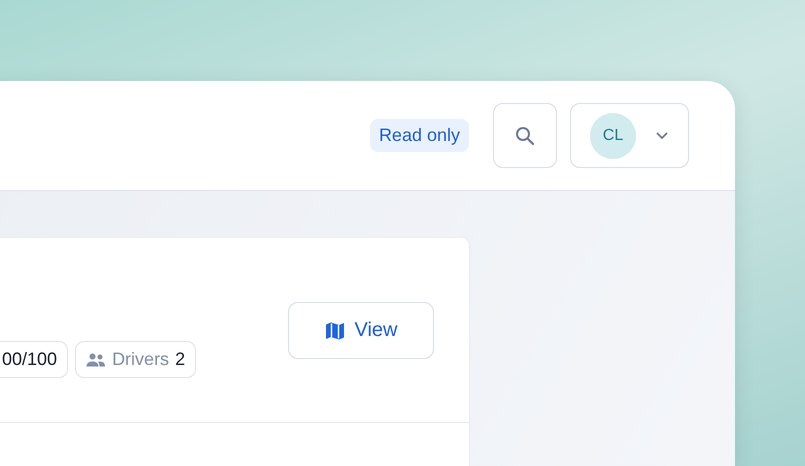  I want to click on score-chip: 00/100, so click(34, 359).